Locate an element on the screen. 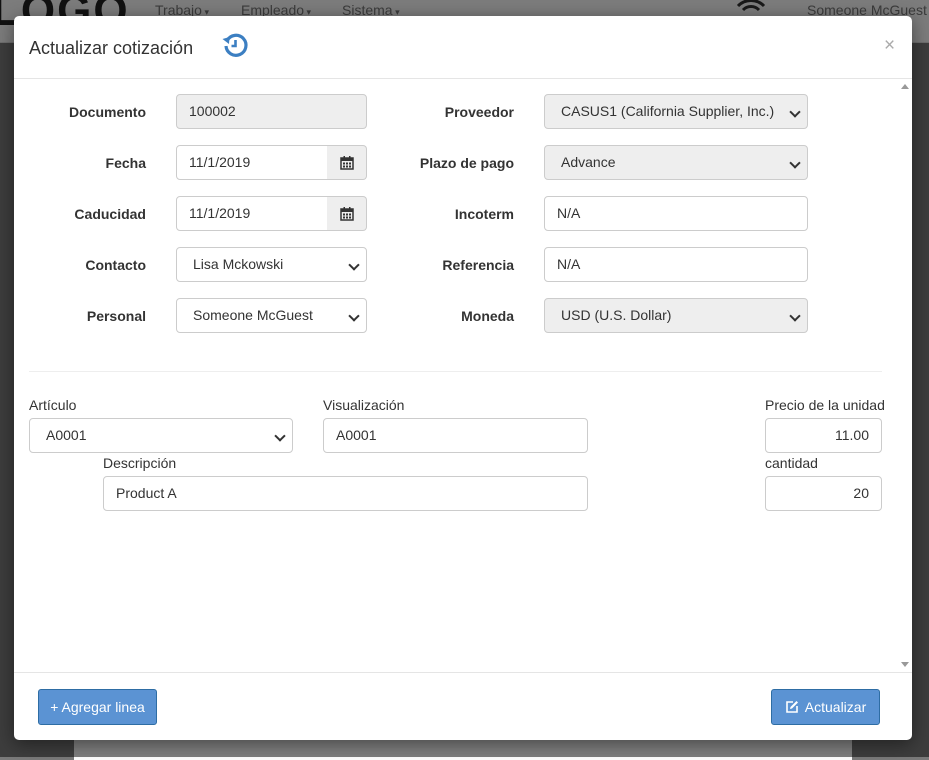 The height and width of the screenshot is (760, 929). proveedor-value: CASUS1 (California Supplier, Inc.) is located at coordinates (668, 111).